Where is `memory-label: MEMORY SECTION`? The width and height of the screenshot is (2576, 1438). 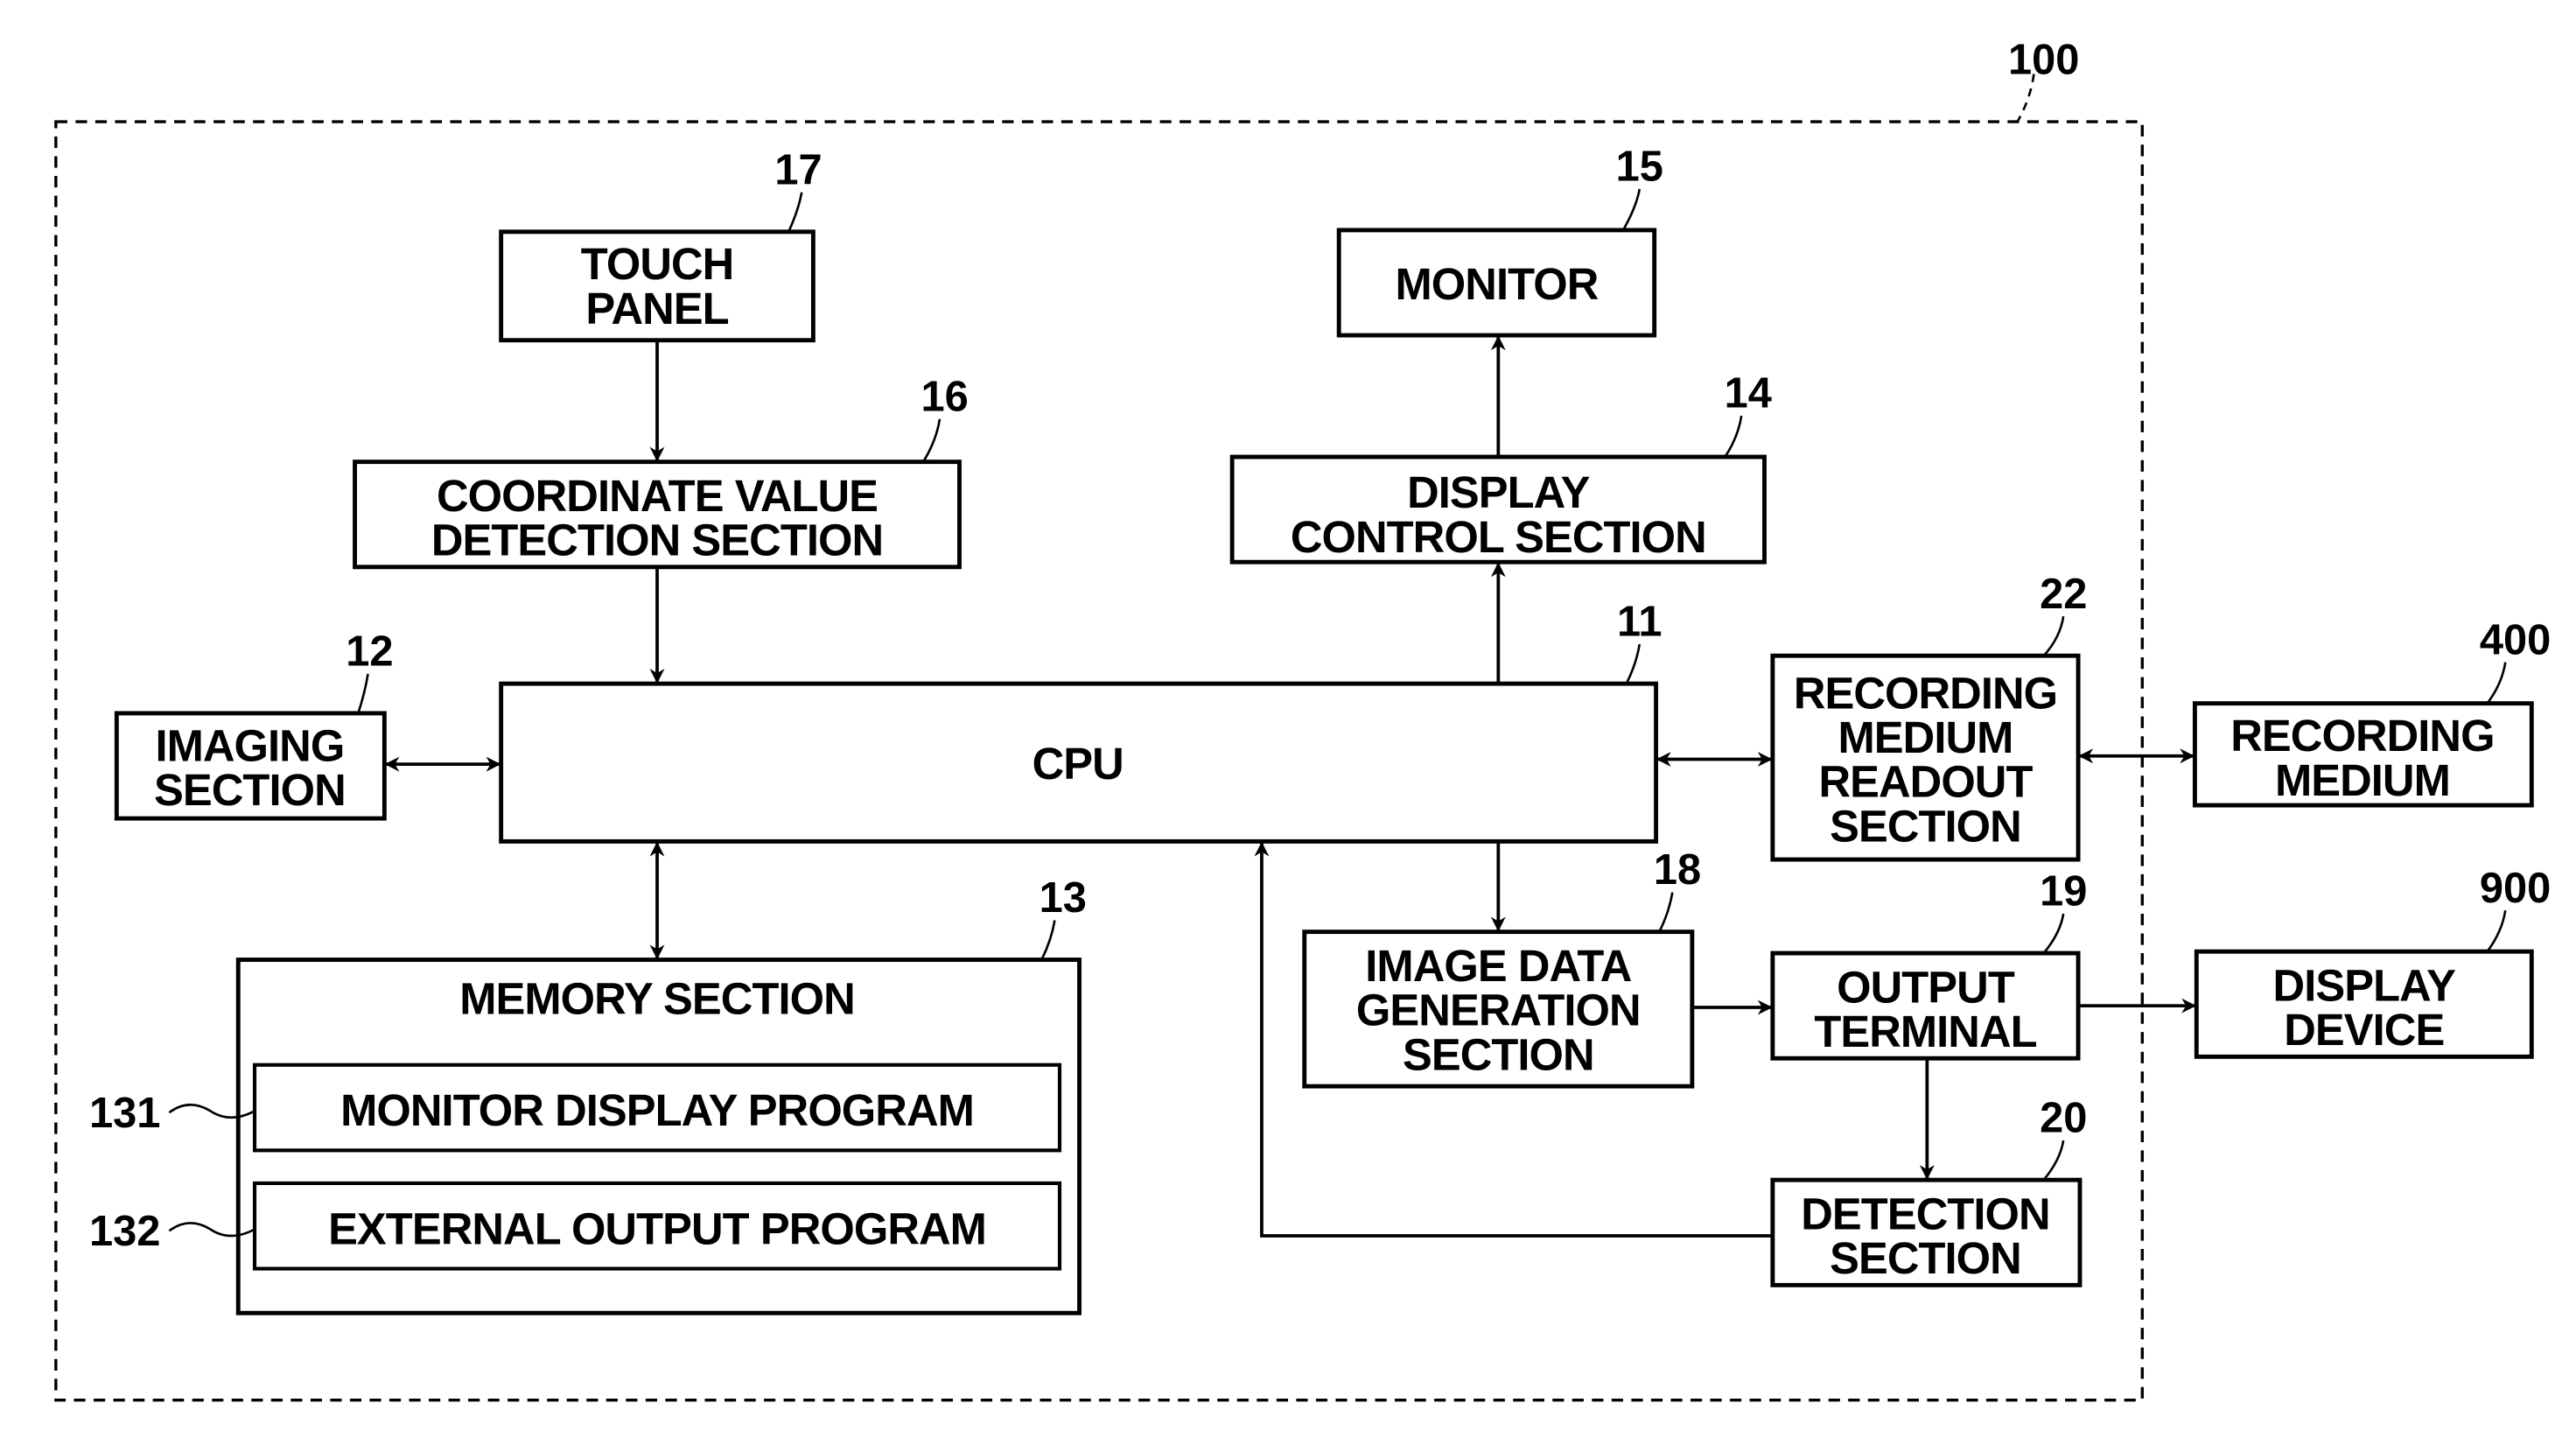
memory-label: MEMORY SECTION is located at coordinates (657, 999).